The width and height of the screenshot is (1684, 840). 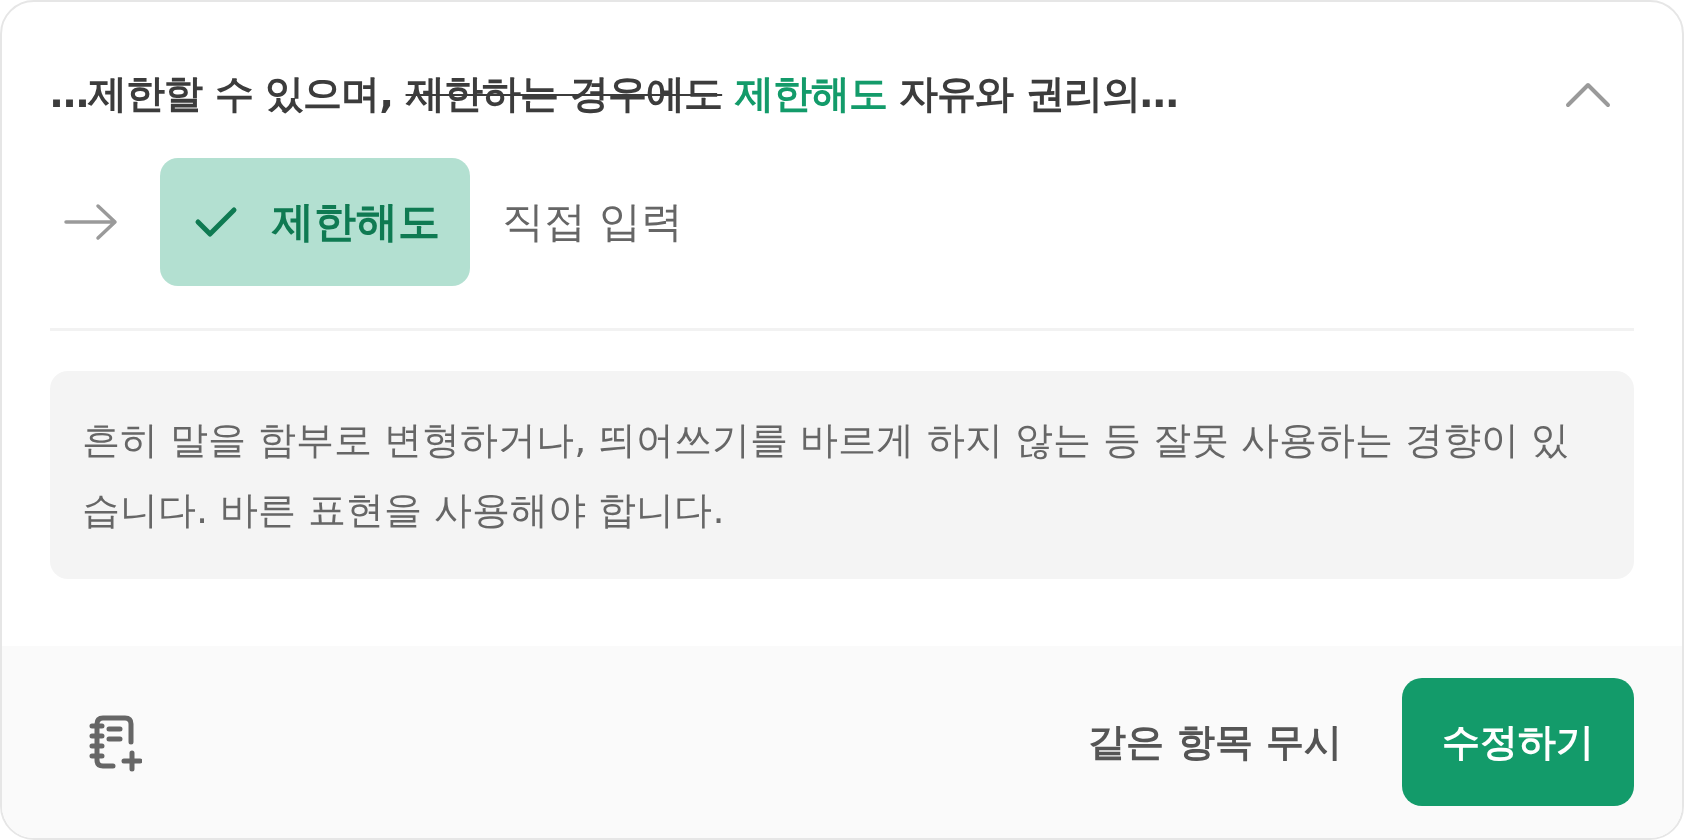 I want to click on arrow-right-icon, so click(x=91, y=222).